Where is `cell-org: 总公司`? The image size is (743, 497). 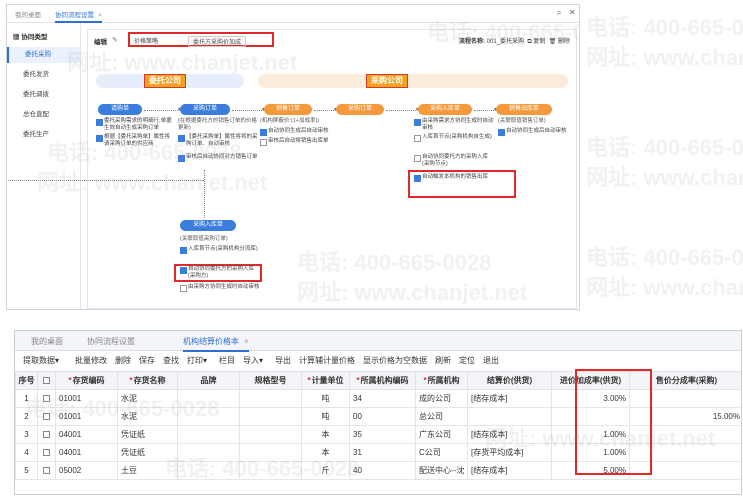 cell-org: 总公司 is located at coordinates (441, 416).